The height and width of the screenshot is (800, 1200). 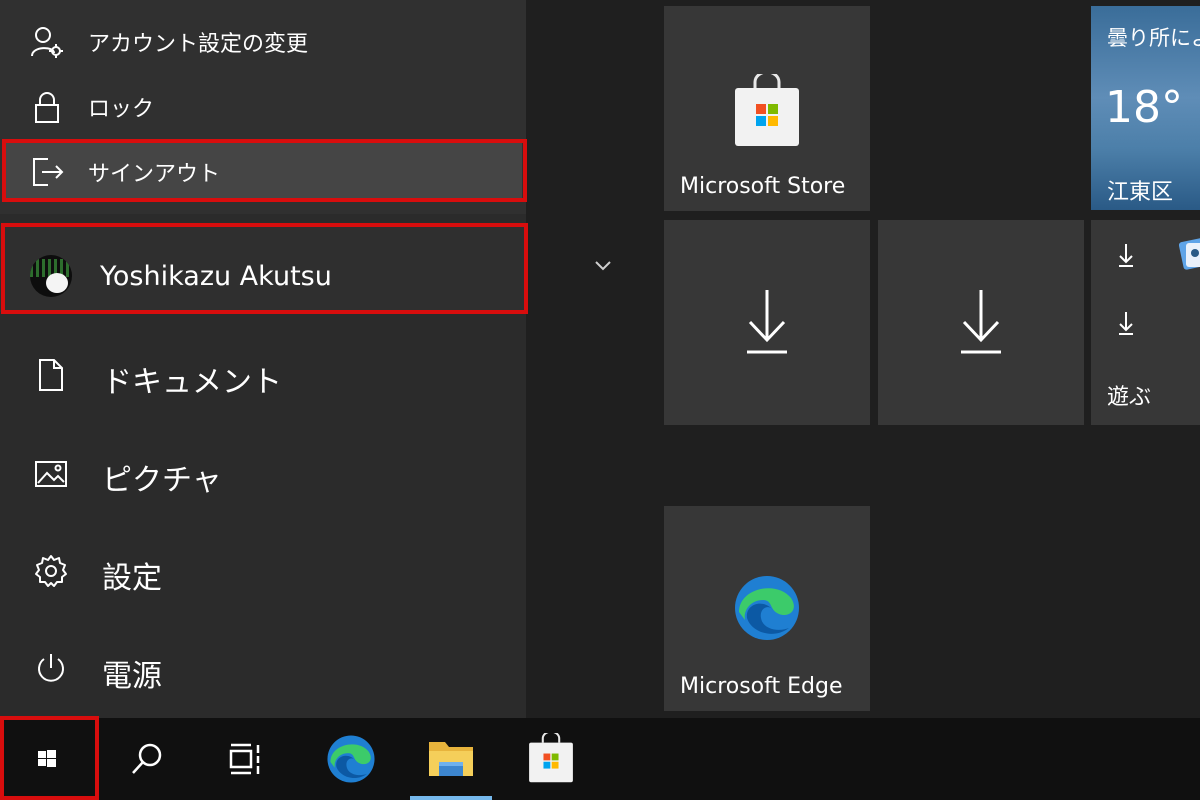 What do you see at coordinates (49, 758) in the screenshot?
I see `start-button-highlight-box` at bounding box center [49, 758].